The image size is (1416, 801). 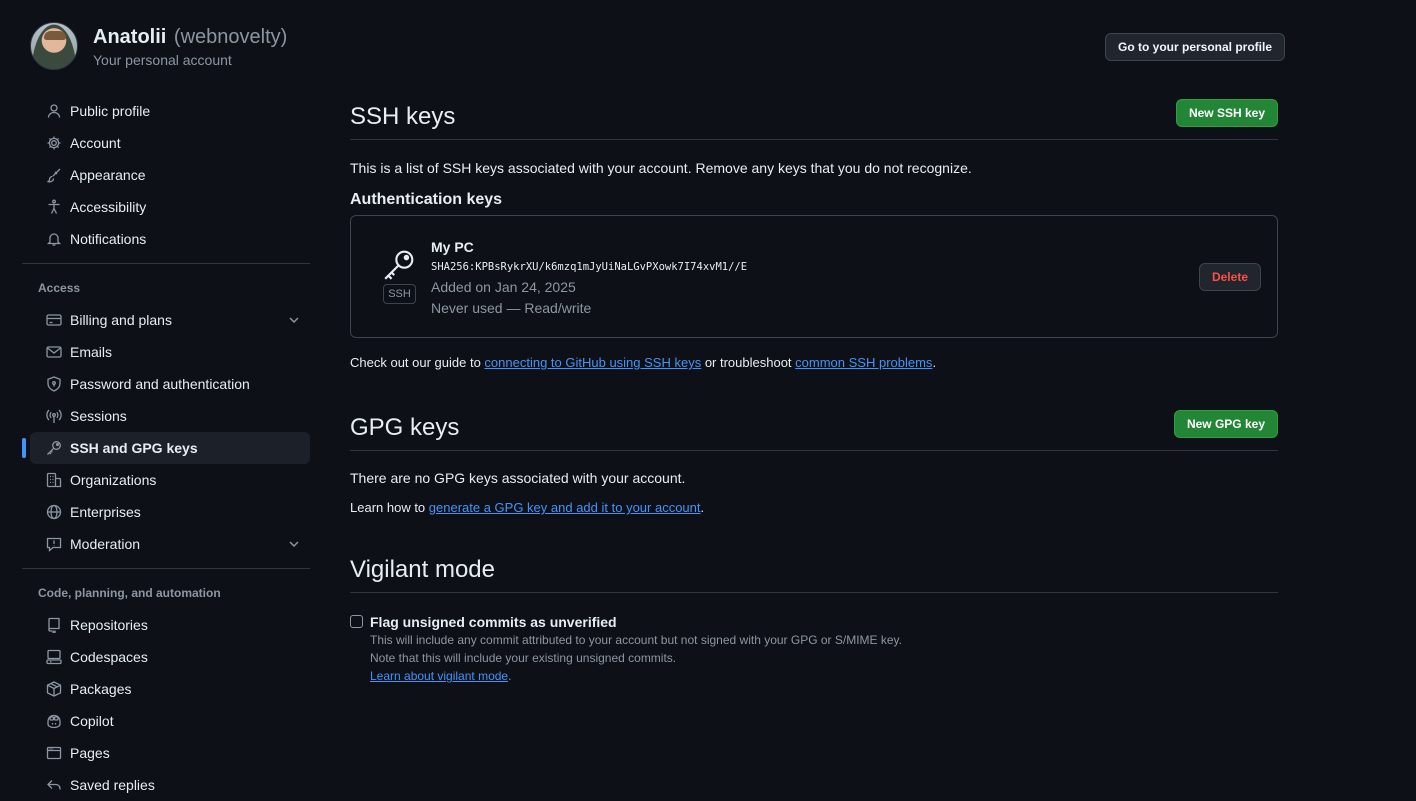 What do you see at coordinates (54, 111) in the screenshot?
I see `person-icon` at bounding box center [54, 111].